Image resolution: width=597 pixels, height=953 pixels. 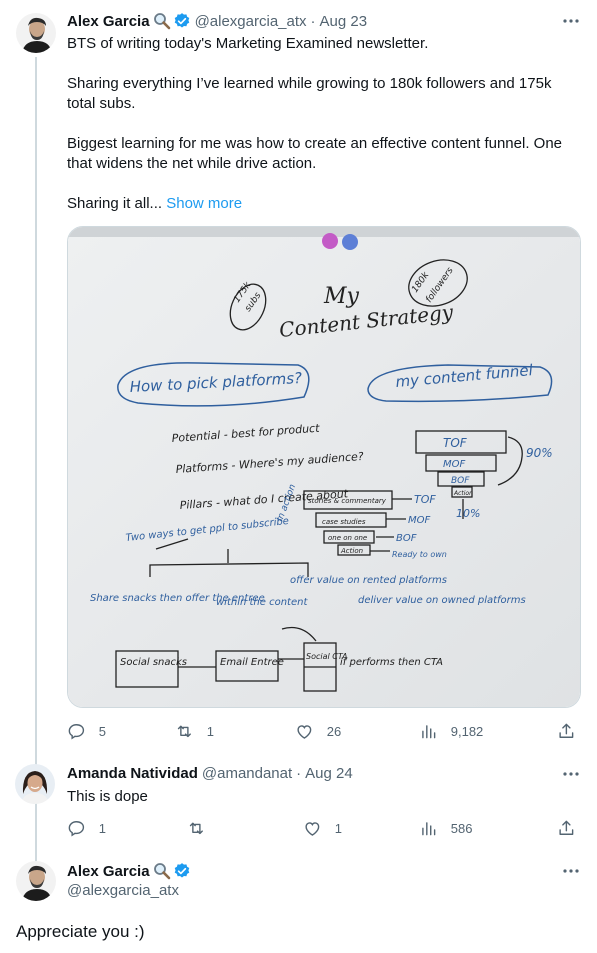 What do you see at coordinates (461, 828) in the screenshot?
I see `views-count: 586` at bounding box center [461, 828].